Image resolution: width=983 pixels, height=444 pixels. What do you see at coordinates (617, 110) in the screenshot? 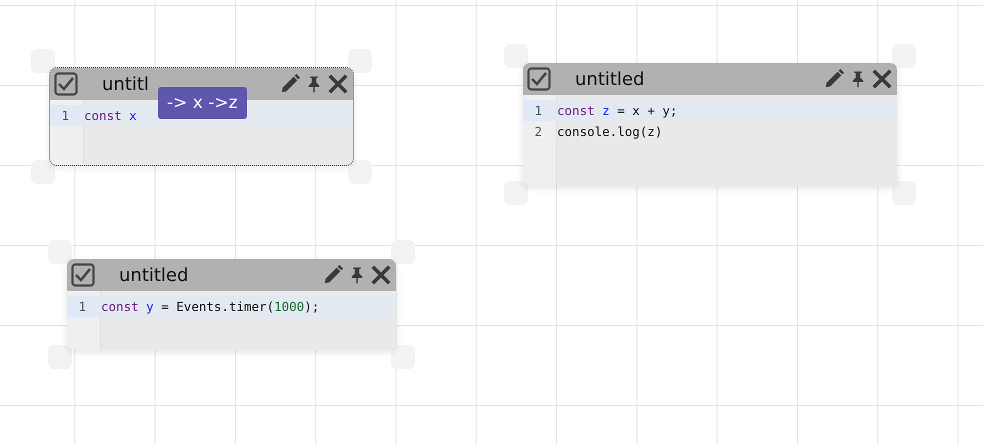
I see `code-line: const z = x + y;` at bounding box center [617, 110].